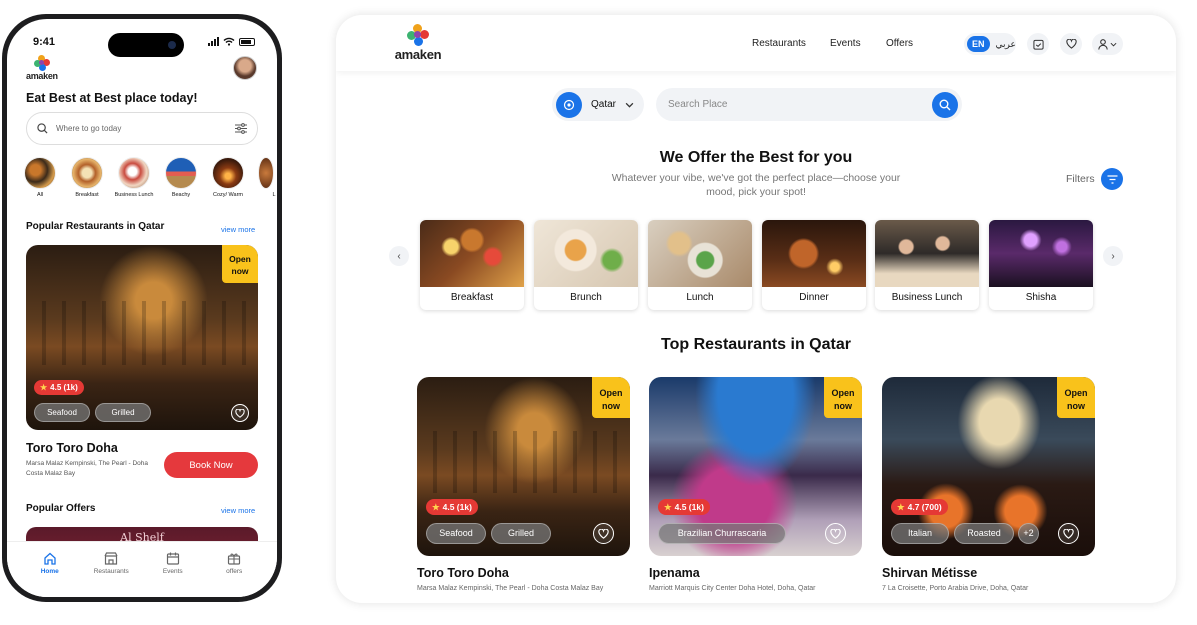 This screenshot has width=1197, height=625. I want to click on more-tags-badge: +2, so click(1028, 533).